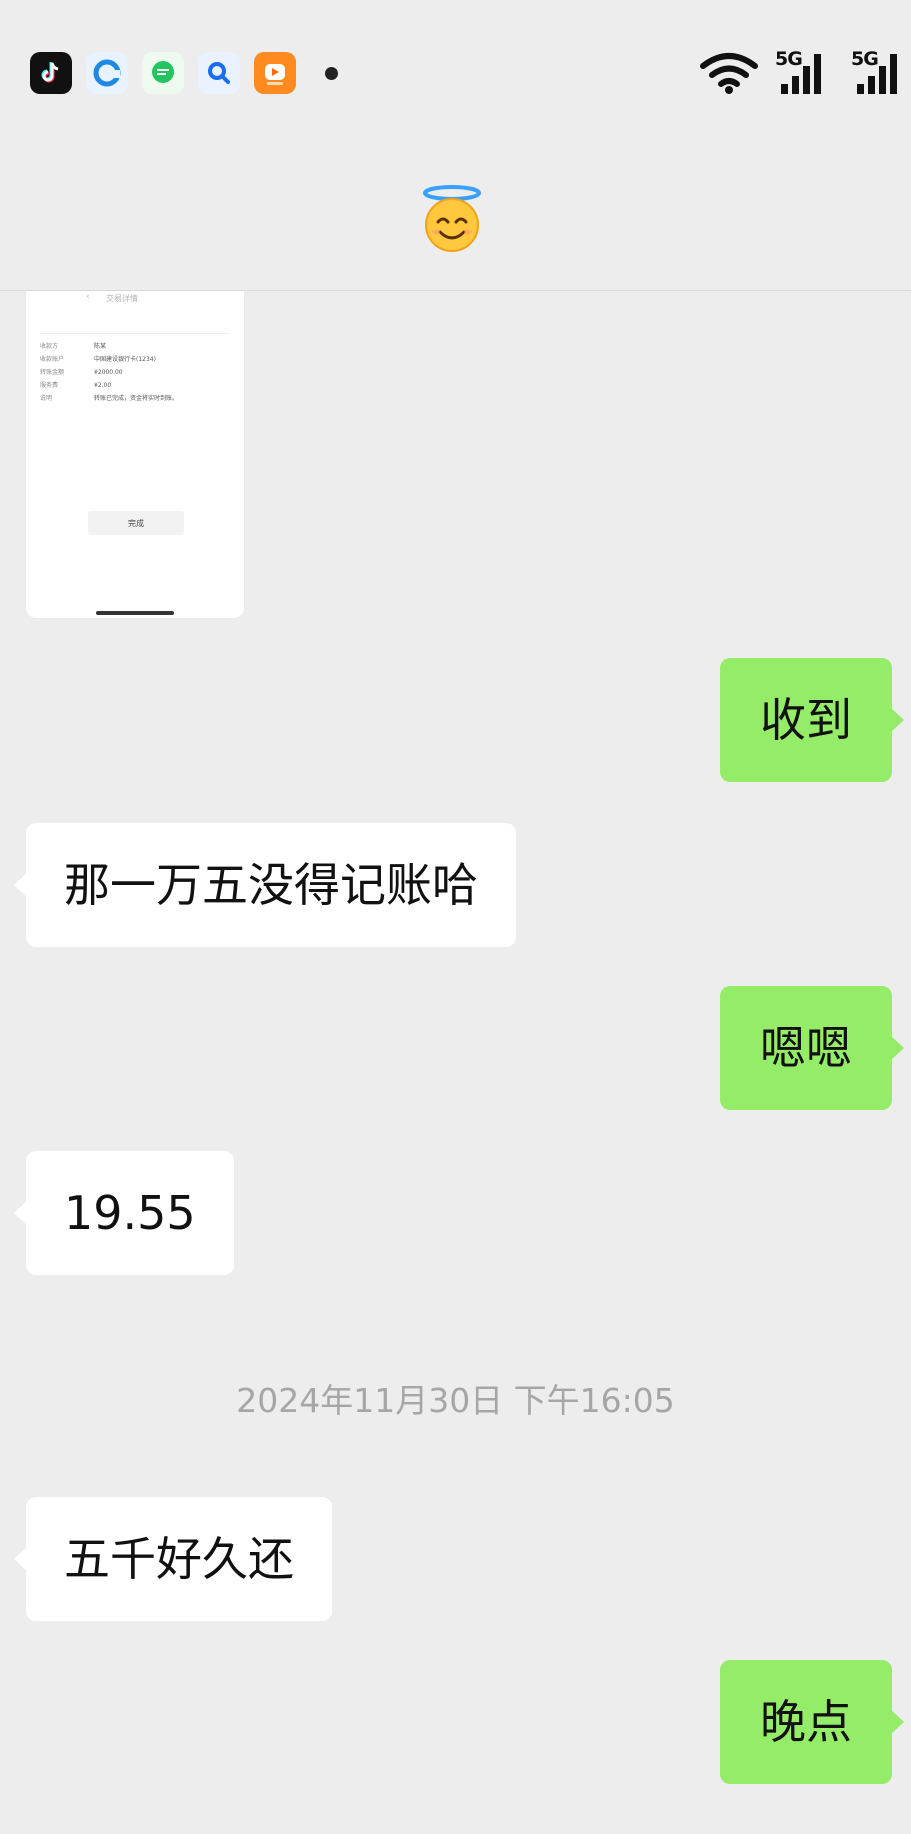 The image size is (911, 1834). What do you see at coordinates (331, 73) in the screenshot?
I see `notification-dot-icon` at bounding box center [331, 73].